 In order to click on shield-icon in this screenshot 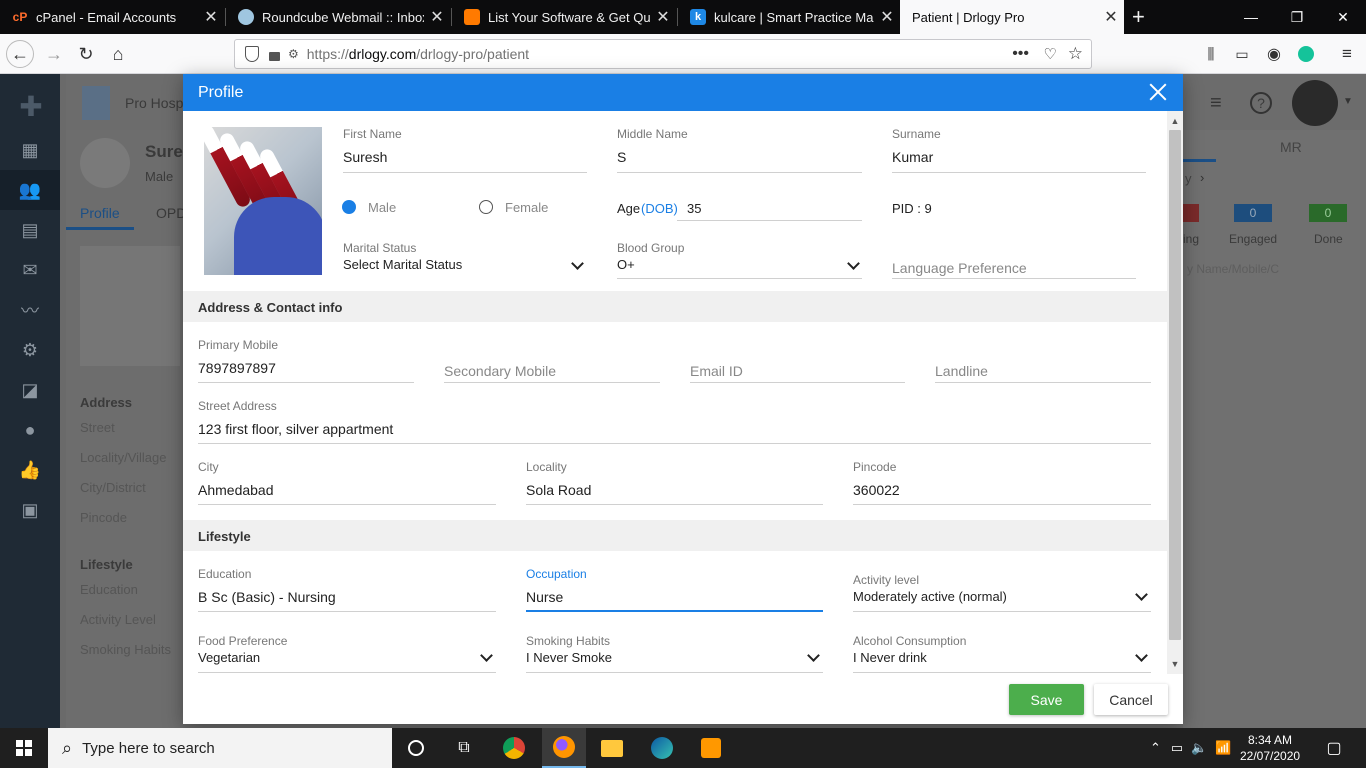, I will do `click(252, 54)`.